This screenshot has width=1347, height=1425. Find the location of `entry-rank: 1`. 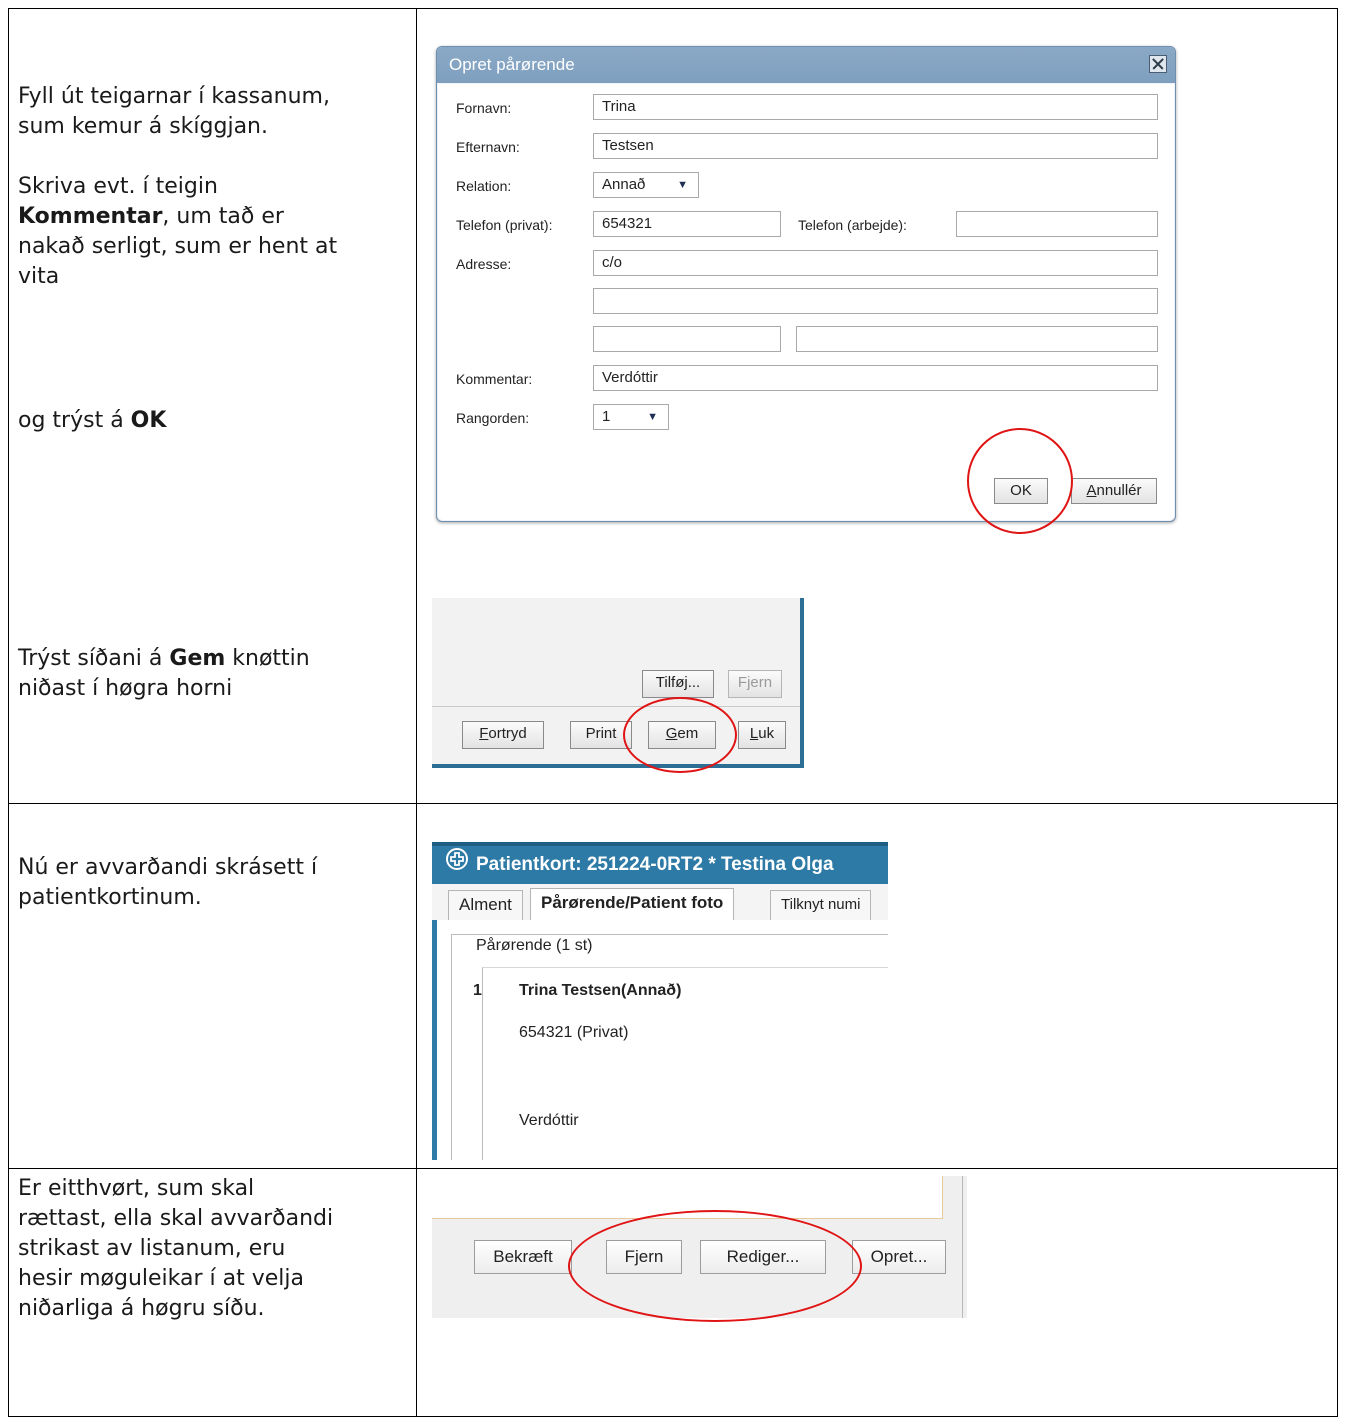

entry-rank: 1 is located at coordinates (477, 990).